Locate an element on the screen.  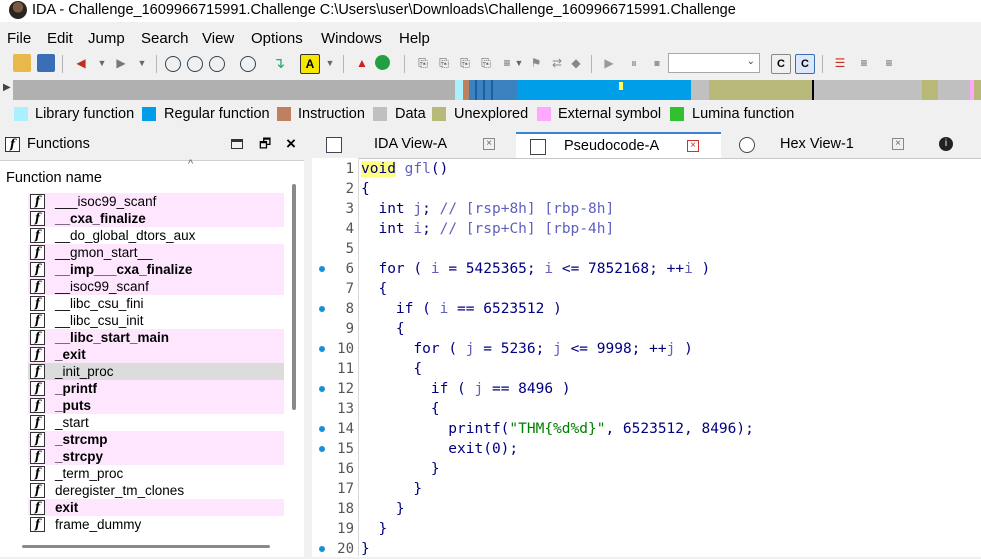
function-list-item: f _strcmp is located at coordinates (156, 439).